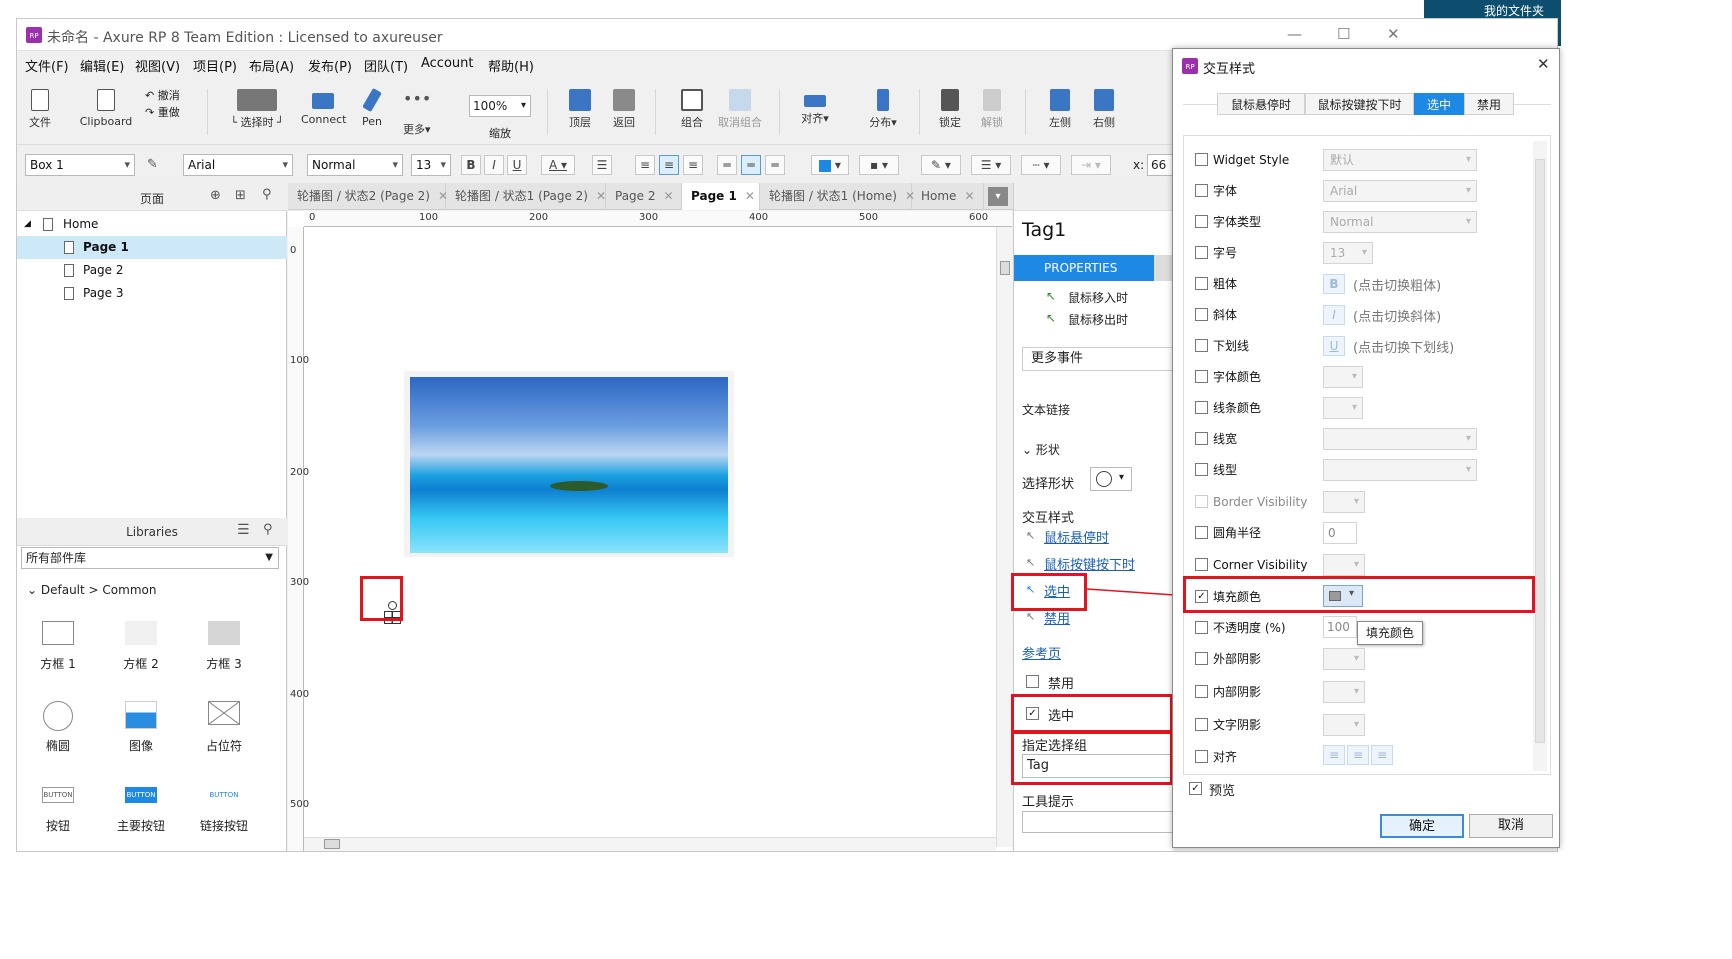  I want to click on widget-name: Tag1, so click(1044, 230).